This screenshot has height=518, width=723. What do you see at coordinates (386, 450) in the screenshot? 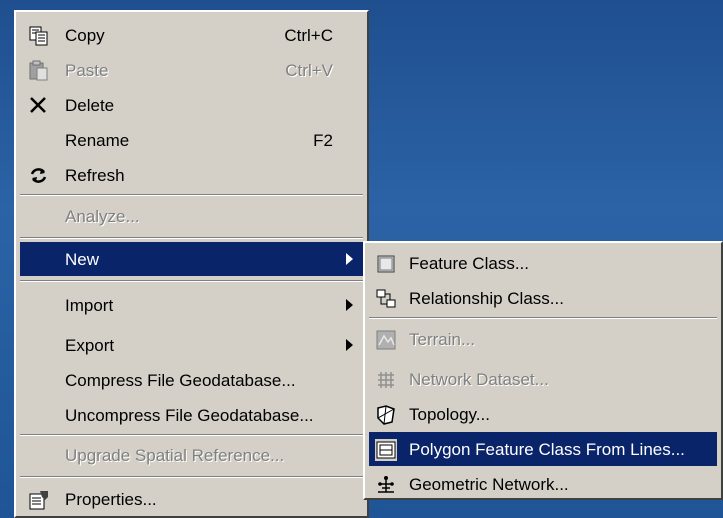
I see `polygon-feature-class-icon` at bounding box center [386, 450].